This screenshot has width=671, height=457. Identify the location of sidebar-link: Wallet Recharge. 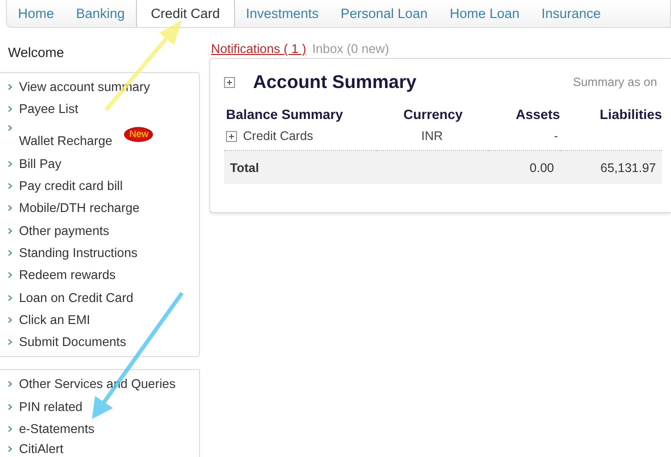
(65, 141).